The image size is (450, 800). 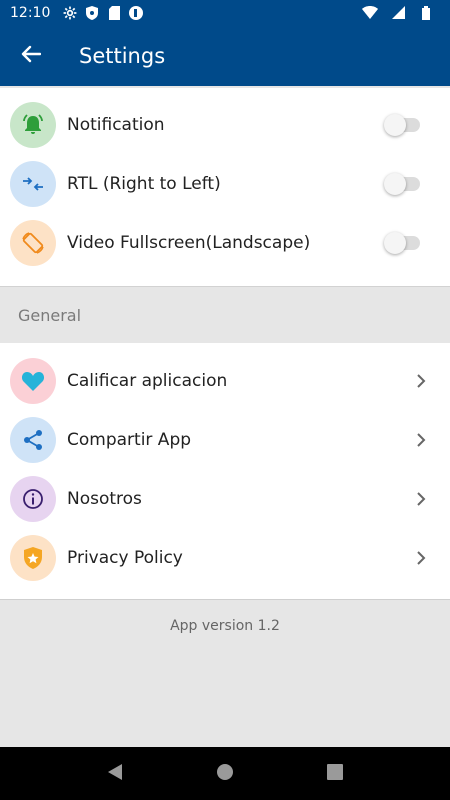 I want to click on setting-label: RTL (Right to Left), so click(x=144, y=183).